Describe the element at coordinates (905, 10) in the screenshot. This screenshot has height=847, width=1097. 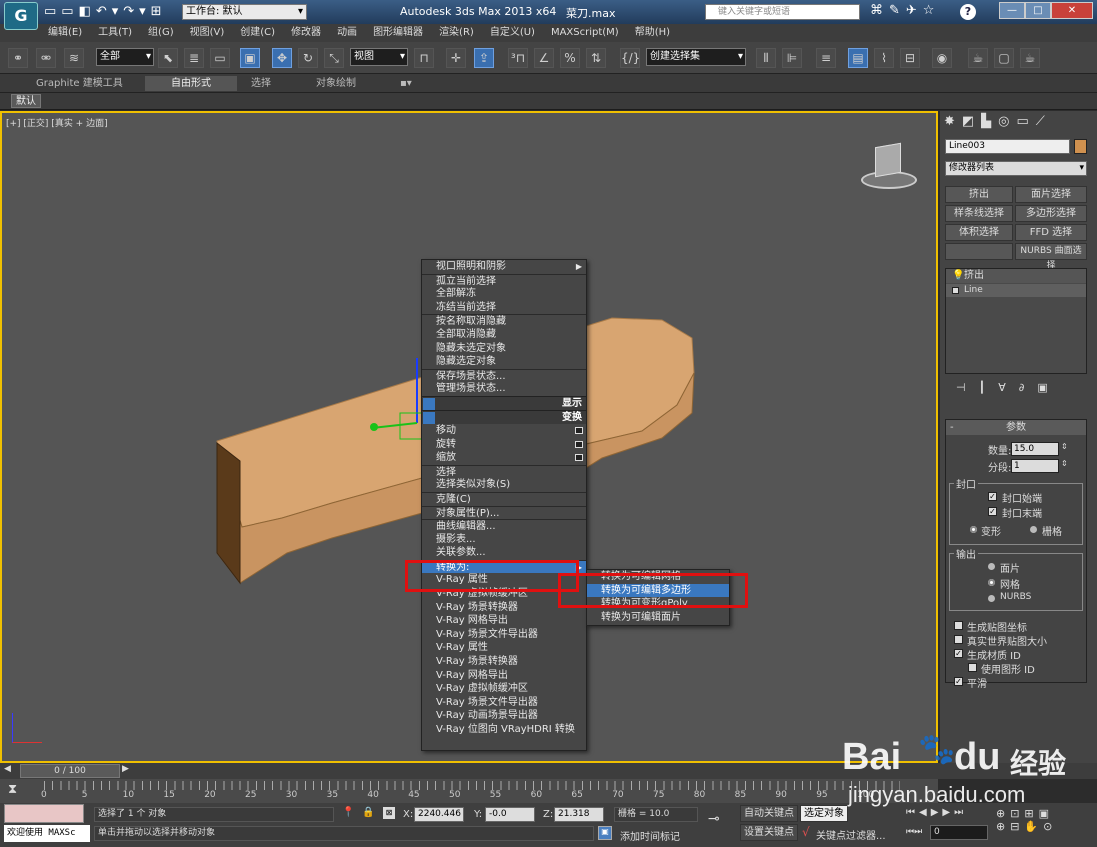
I see `help-icons: ⌘✎✈☆` at that location.